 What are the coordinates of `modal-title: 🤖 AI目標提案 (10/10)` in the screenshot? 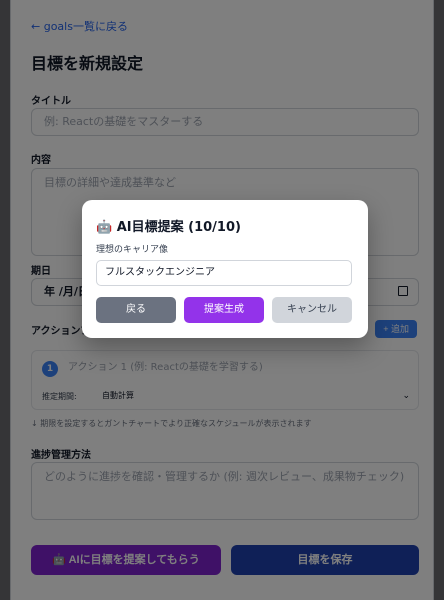 It's located at (168, 227).